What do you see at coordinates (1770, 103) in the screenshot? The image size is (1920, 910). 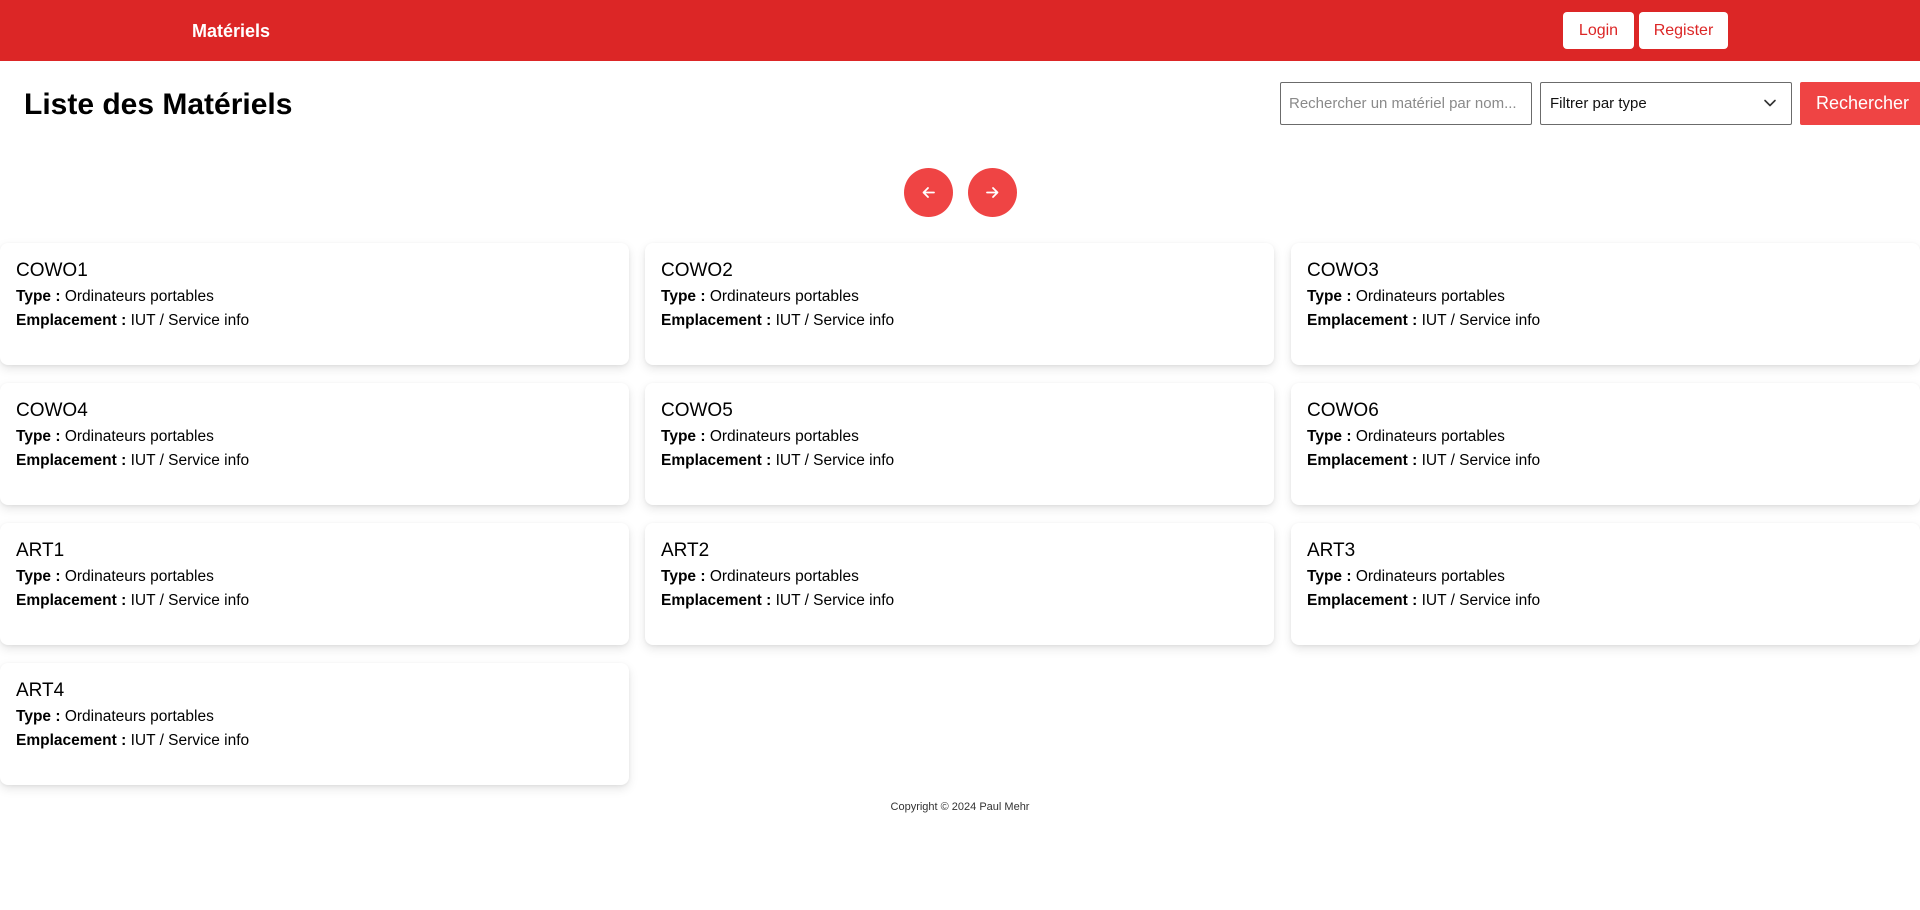 I see `chevron-down-icon` at bounding box center [1770, 103].